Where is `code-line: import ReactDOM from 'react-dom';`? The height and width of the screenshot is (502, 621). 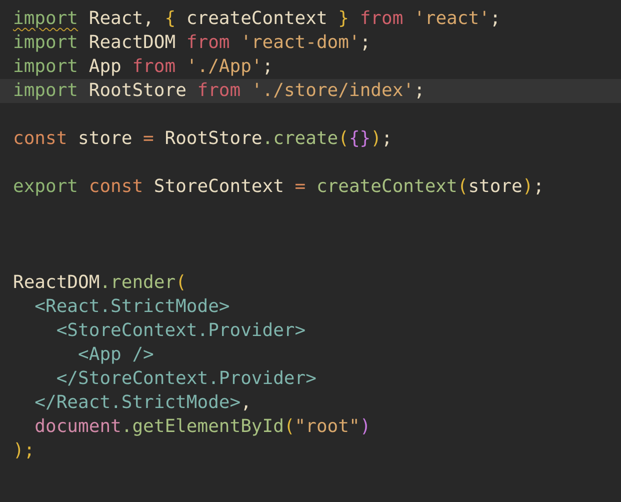 code-line: import ReactDOM from 'react-dom'; is located at coordinates (192, 43).